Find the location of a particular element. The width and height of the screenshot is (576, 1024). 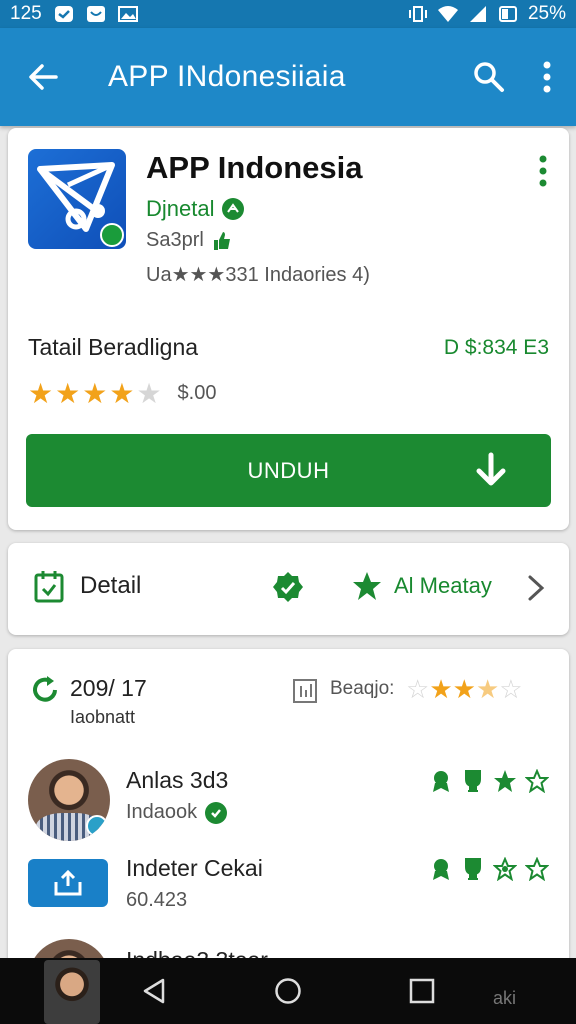

search-button is located at coordinates (489, 77).